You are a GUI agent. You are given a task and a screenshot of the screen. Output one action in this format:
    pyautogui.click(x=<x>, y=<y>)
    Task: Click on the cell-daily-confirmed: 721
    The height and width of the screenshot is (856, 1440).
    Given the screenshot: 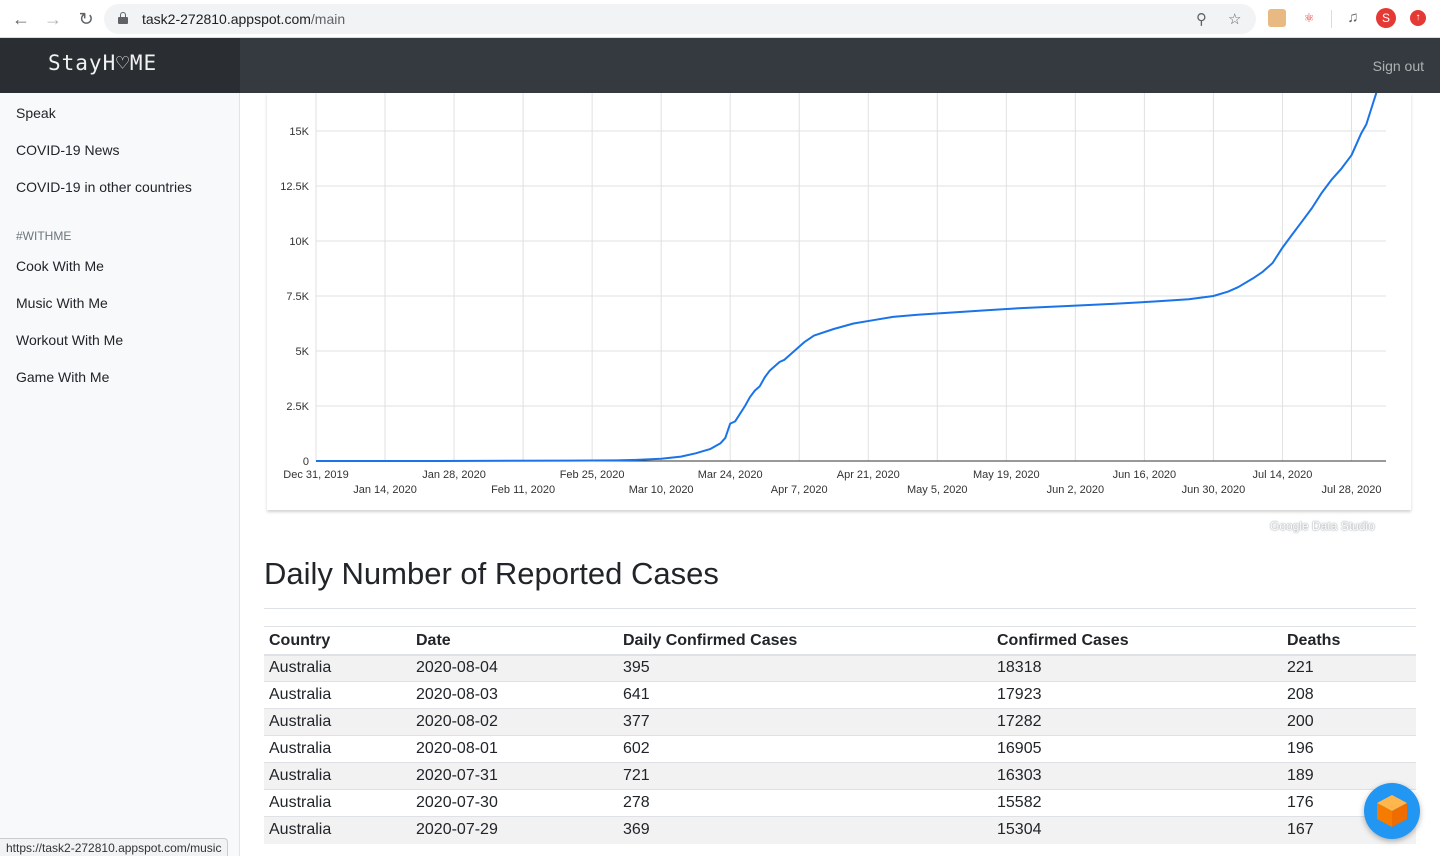 What is the action you would take?
    pyautogui.click(x=805, y=776)
    